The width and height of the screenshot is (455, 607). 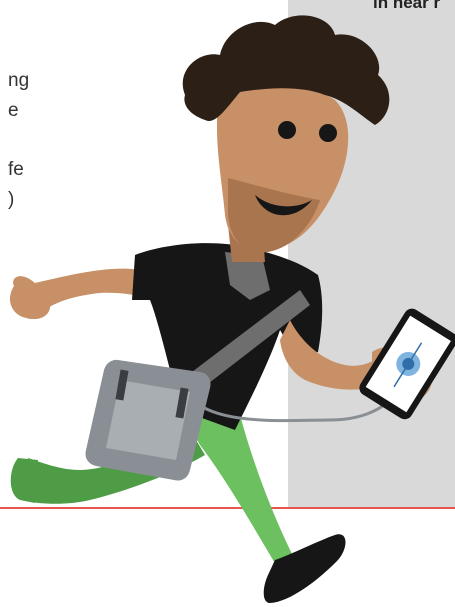 What do you see at coordinates (148, 420) in the screenshot?
I see `shoulder-device-icon` at bounding box center [148, 420].